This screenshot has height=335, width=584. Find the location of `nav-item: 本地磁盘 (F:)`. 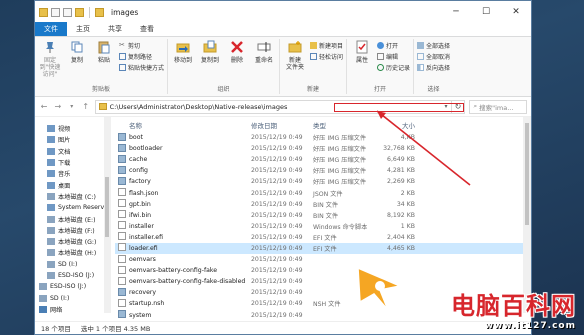

nav-item: 本地磁盘 (F:) is located at coordinates (72, 230).